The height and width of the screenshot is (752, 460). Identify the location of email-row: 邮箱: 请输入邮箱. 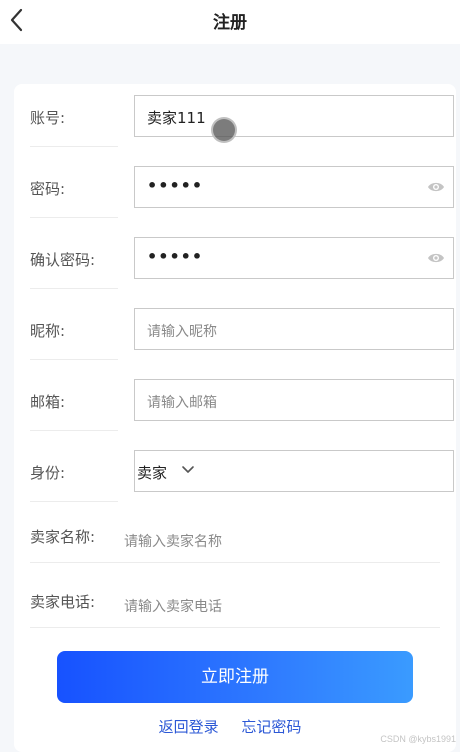
(242, 405).